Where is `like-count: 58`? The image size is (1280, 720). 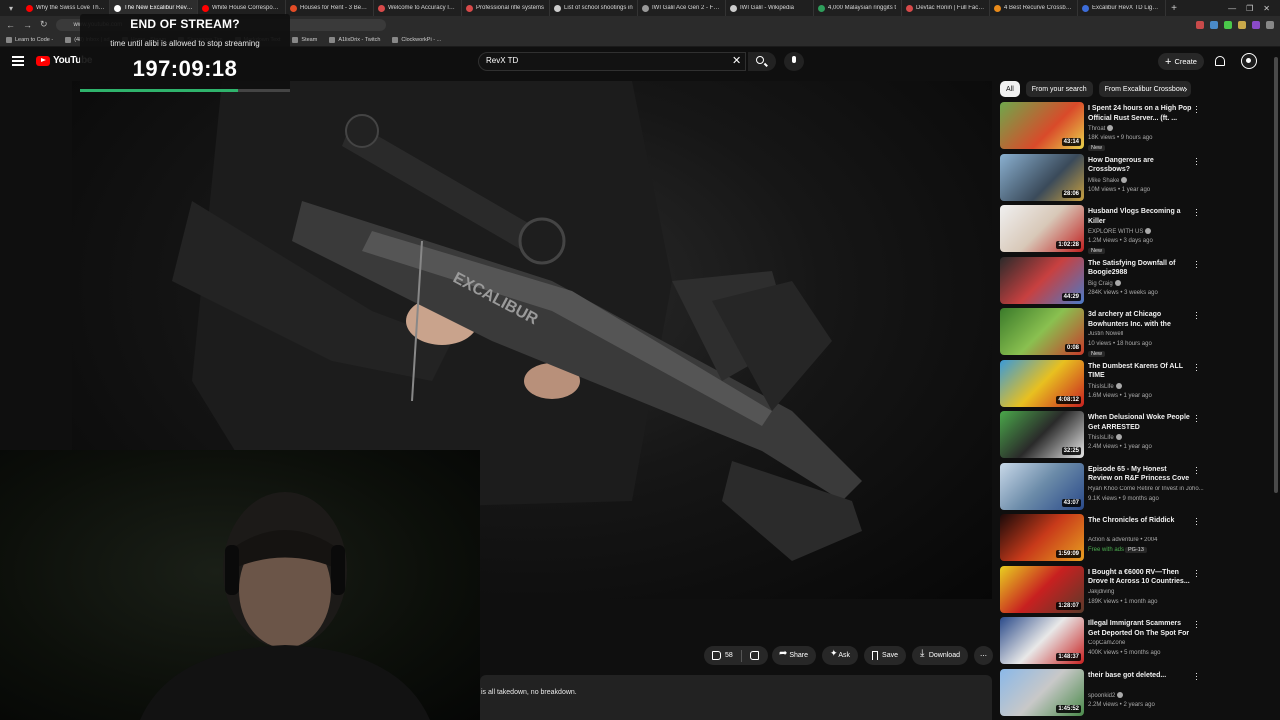 like-count: 58 is located at coordinates (729, 655).